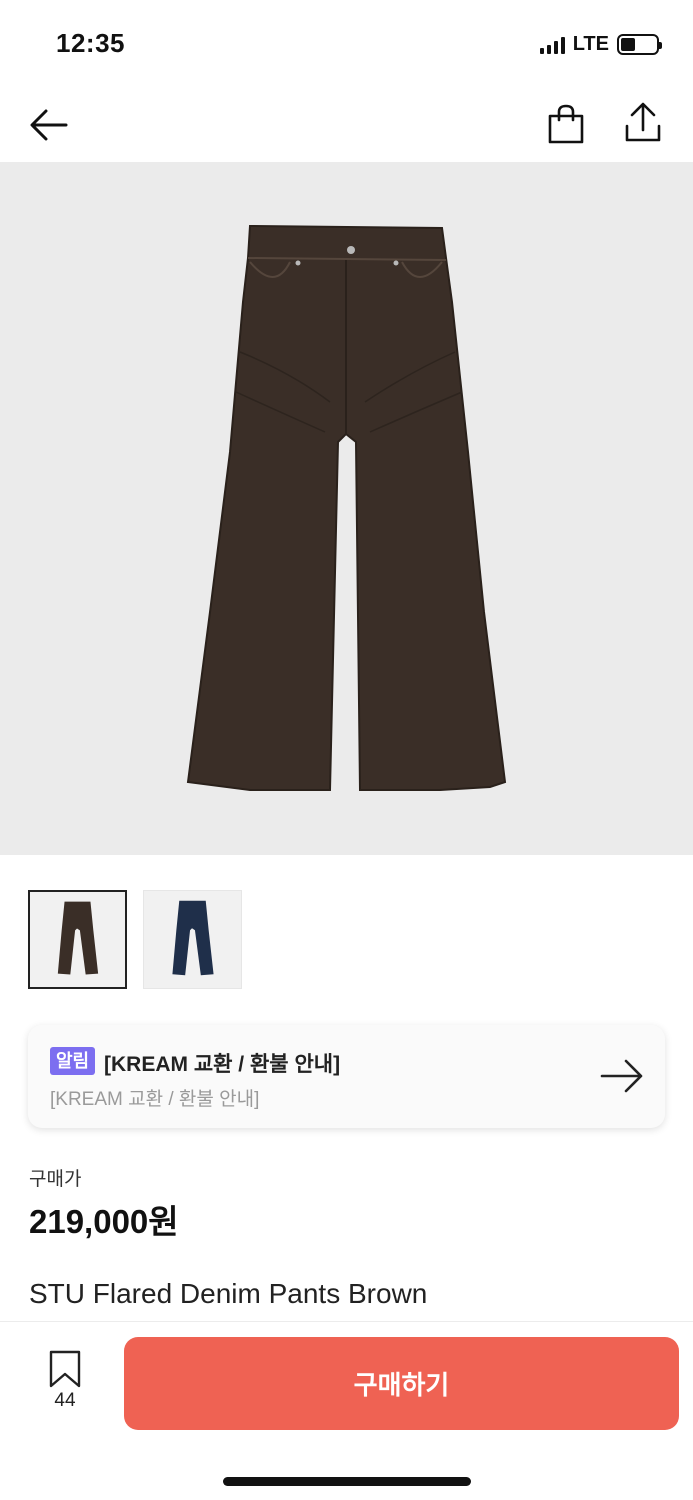  Describe the element at coordinates (65, 1369) in the screenshot. I see `bookmark-icon` at that location.